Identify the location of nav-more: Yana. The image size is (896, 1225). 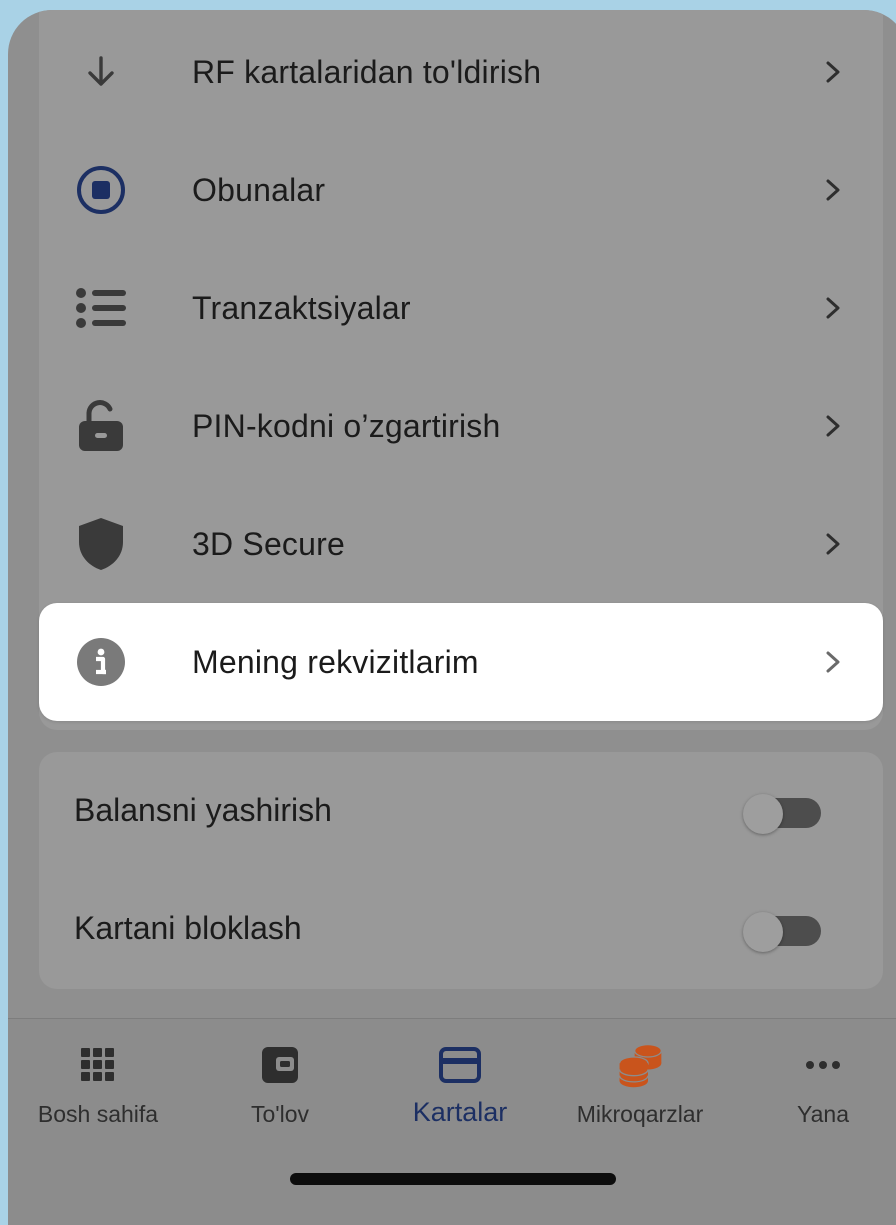
(817, 1091).